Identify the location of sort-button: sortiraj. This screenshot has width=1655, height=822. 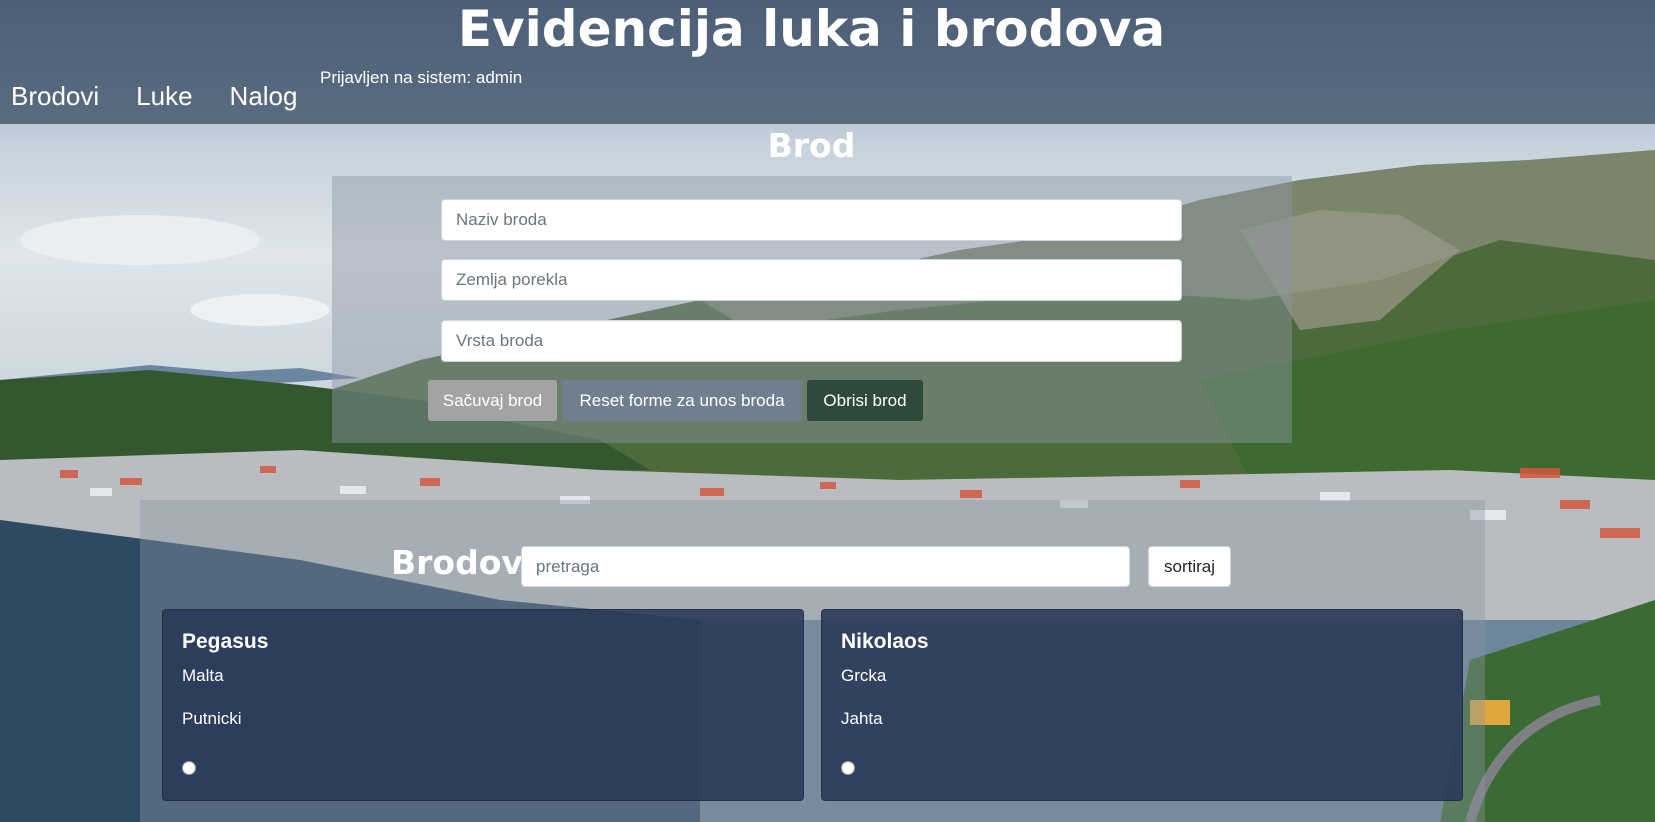
(1189, 566).